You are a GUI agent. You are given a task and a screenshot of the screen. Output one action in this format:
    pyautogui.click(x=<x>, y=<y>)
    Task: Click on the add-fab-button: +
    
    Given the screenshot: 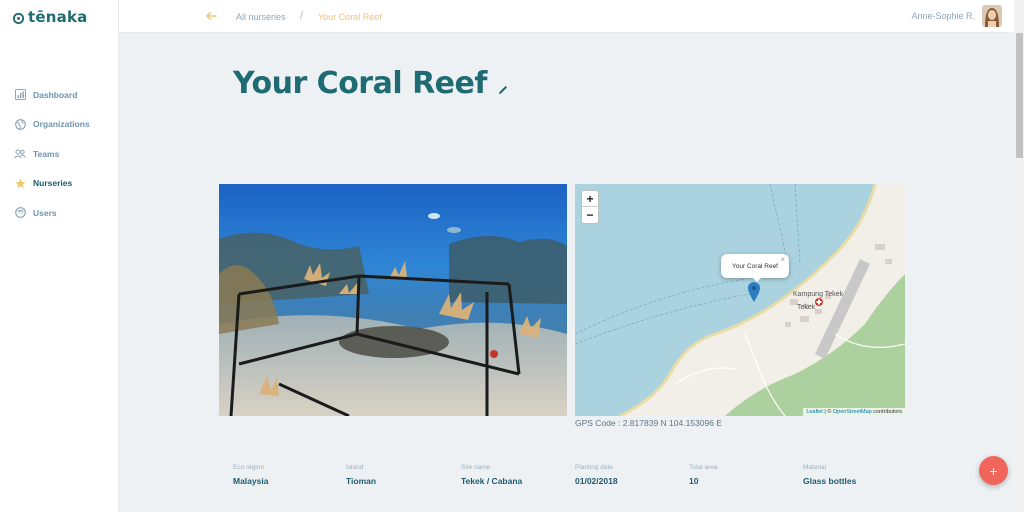 What is the action you would take?
    pyautogui.click(x=993, y=470)
    